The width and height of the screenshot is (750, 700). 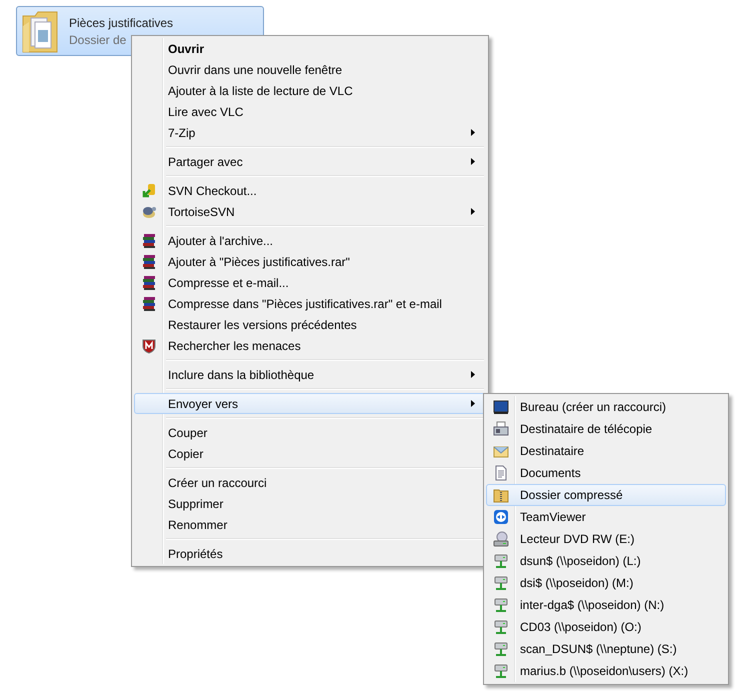 What do you see at coordinates (310, 211) in the screenshot?
I see `menu-item: TortoiseSVN` at bounding box center [310, 211].